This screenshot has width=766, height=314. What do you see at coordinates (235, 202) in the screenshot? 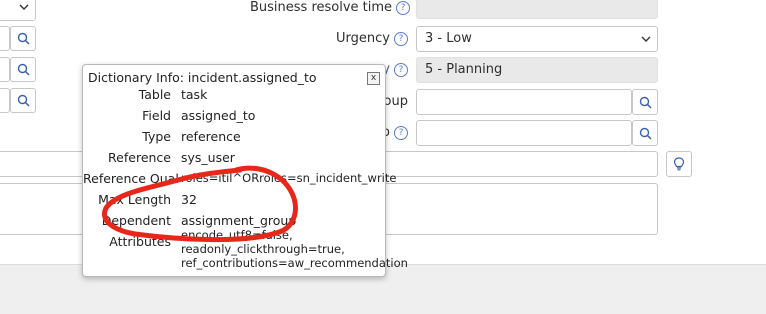
I see `dictionary-row-max-length: Max Length 32` at bounding box center [235, 202].